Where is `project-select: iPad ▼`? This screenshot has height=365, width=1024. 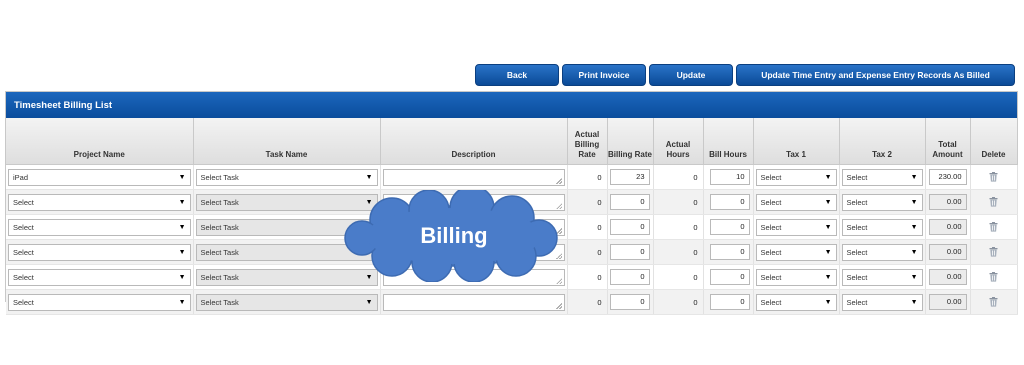
project-select: iPad ▼ is located at coordinates (99, 177).